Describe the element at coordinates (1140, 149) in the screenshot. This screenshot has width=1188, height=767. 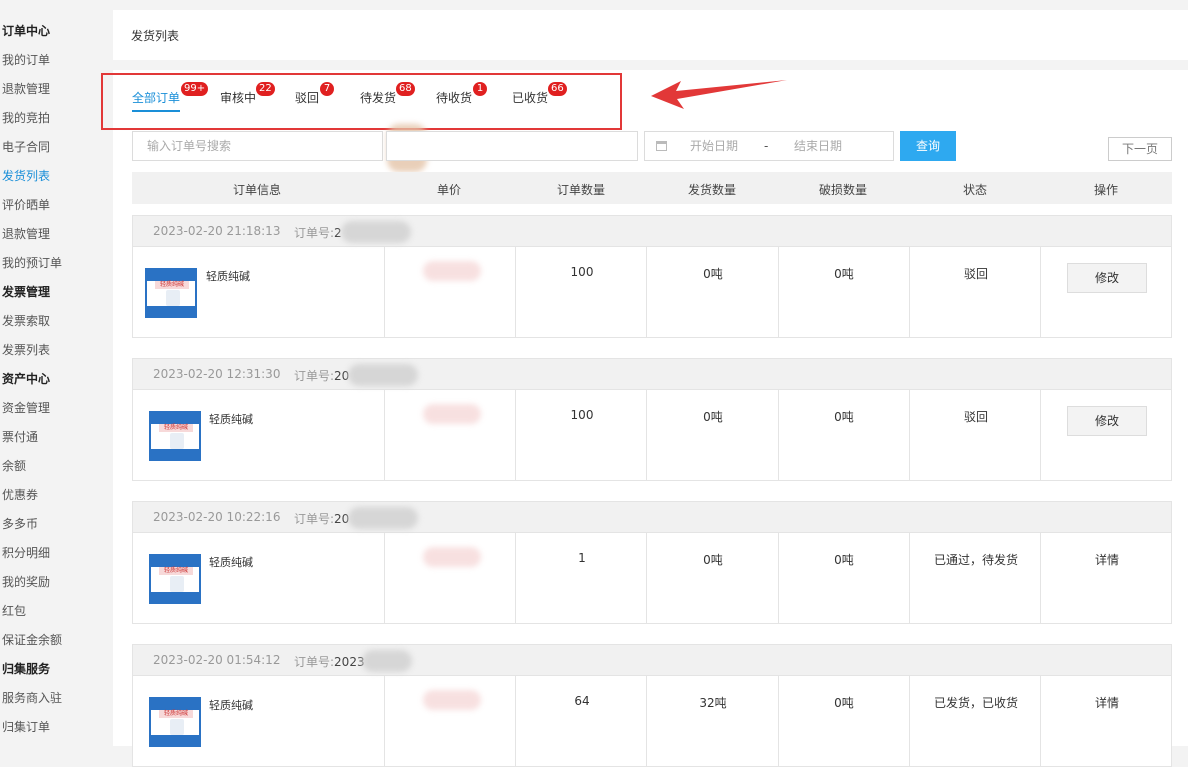
I see `next-page-button: 下一页` at that location.